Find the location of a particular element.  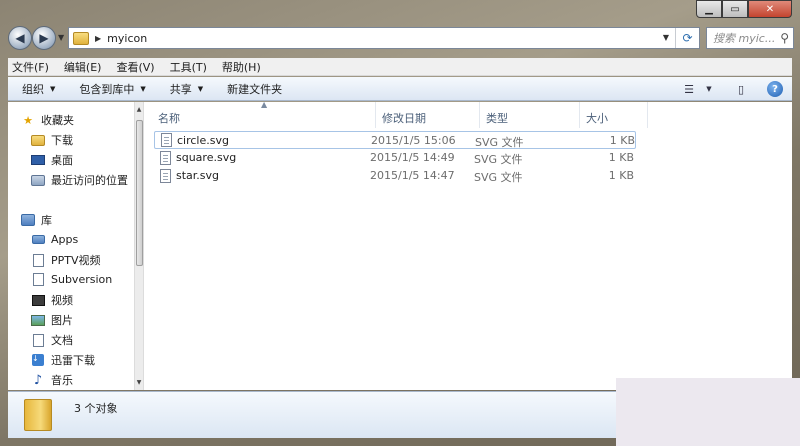

forward-button: ▶ is located at coordinates (44, 38).